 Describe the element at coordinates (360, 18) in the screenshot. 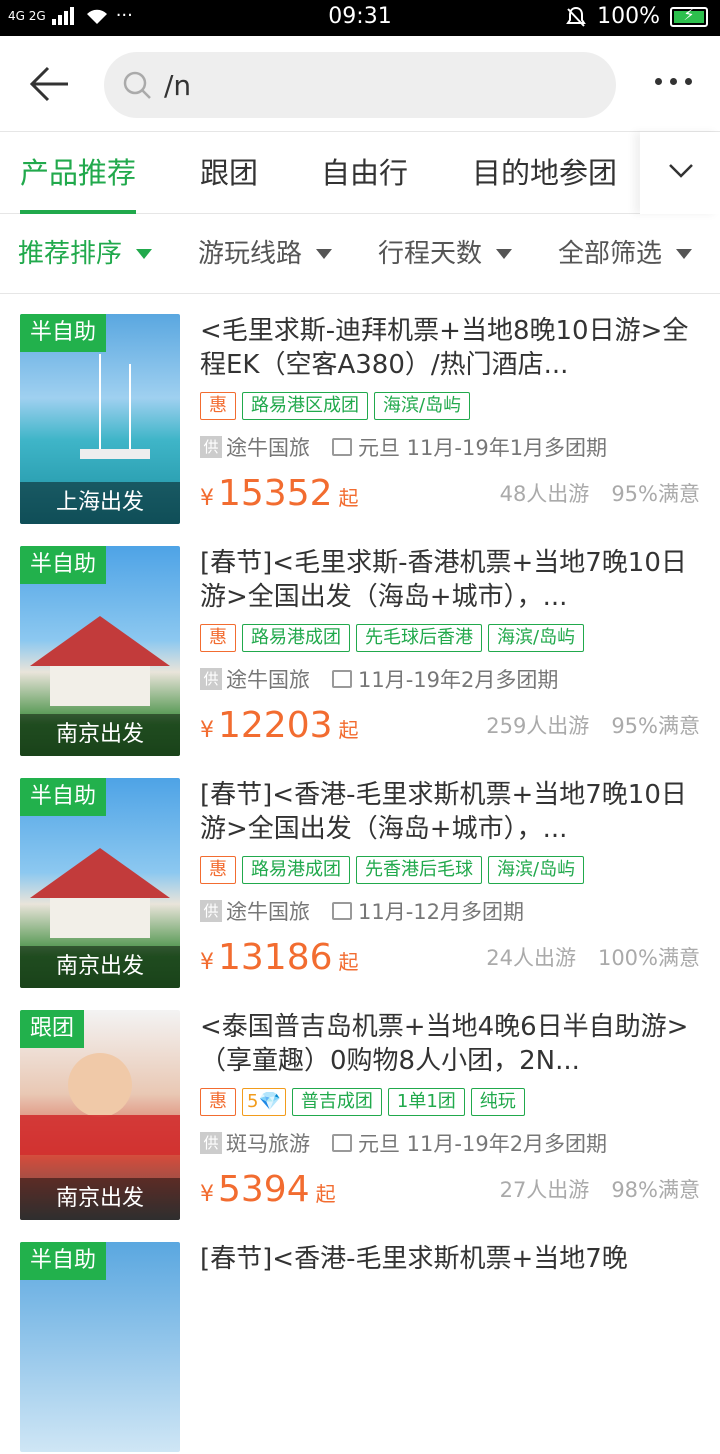

I see `status-bar: 4G 2G ··· 09:31 100% ⚡` at that location.